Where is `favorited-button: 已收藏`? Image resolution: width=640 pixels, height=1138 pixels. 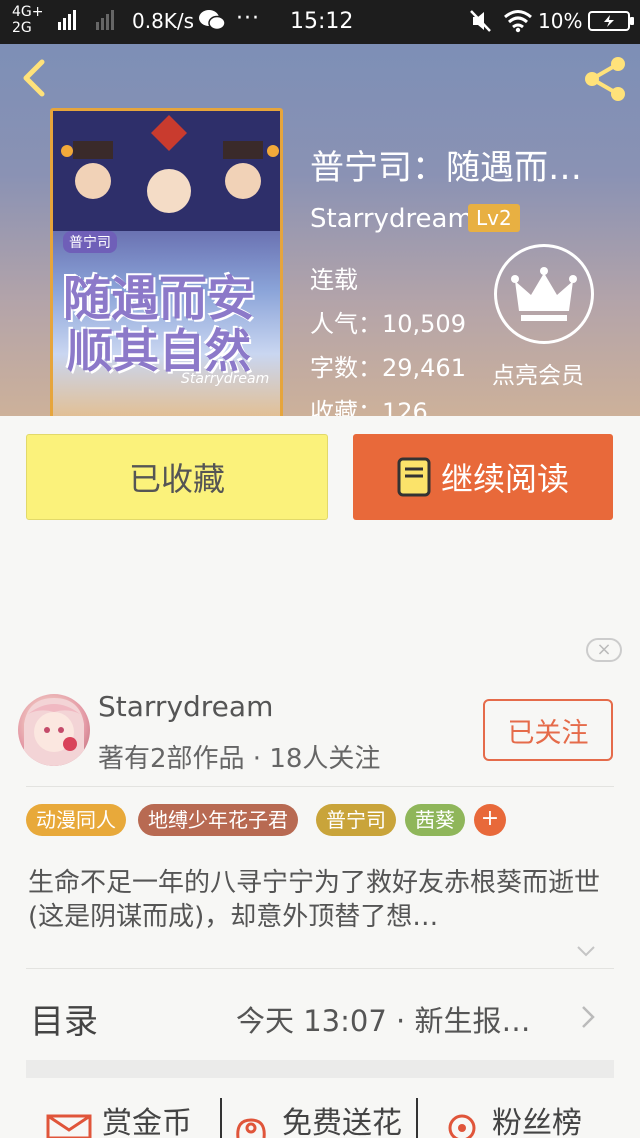 favorited-button: 已收藏 is located at coordinates (177, 477).